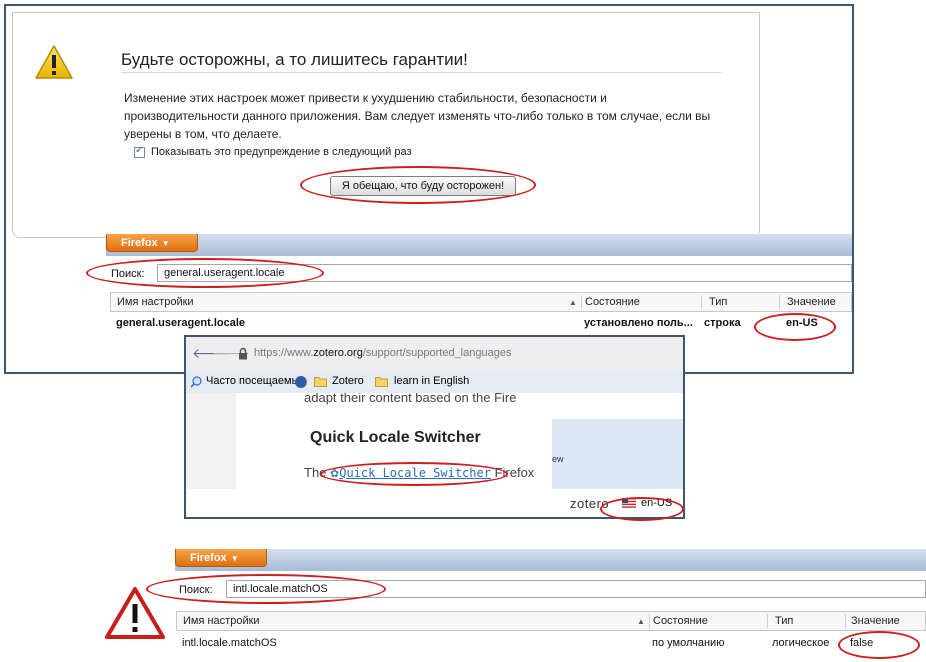  What do you see at coordinates (229, 643) in the screenshot?
I see `pref-name: intl.locale.matchOS` at bounding box center [229, 643].